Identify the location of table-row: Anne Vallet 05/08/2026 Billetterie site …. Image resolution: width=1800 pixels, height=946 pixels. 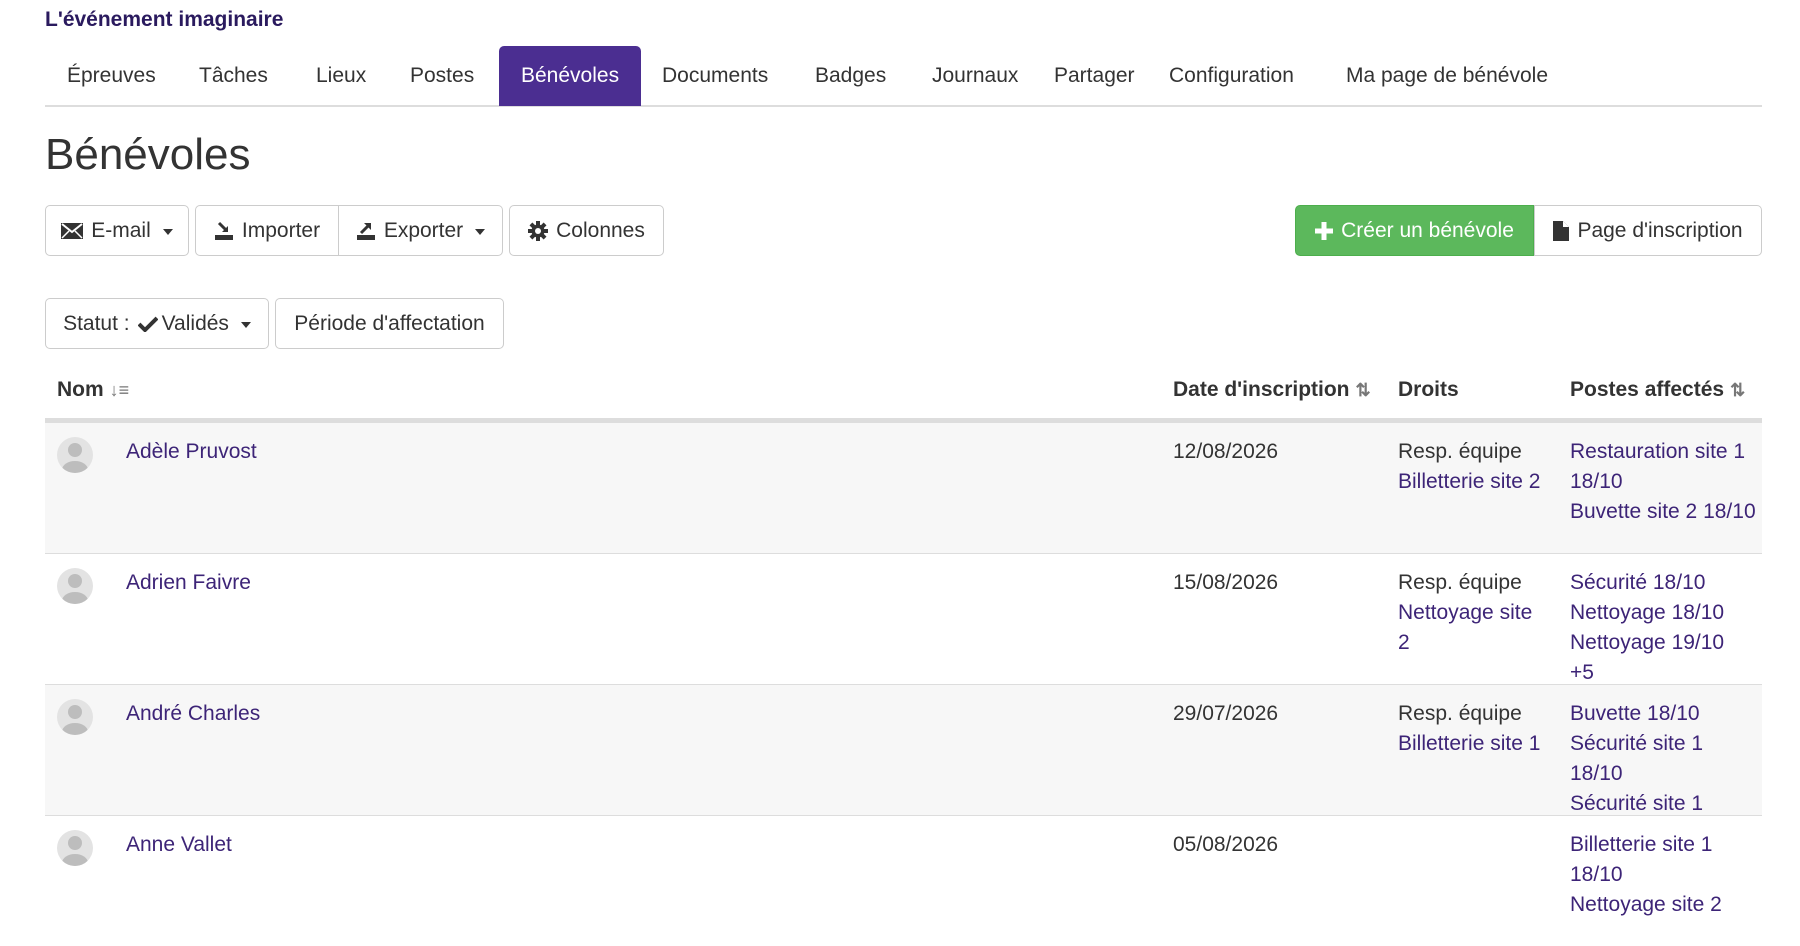
(903, 880).